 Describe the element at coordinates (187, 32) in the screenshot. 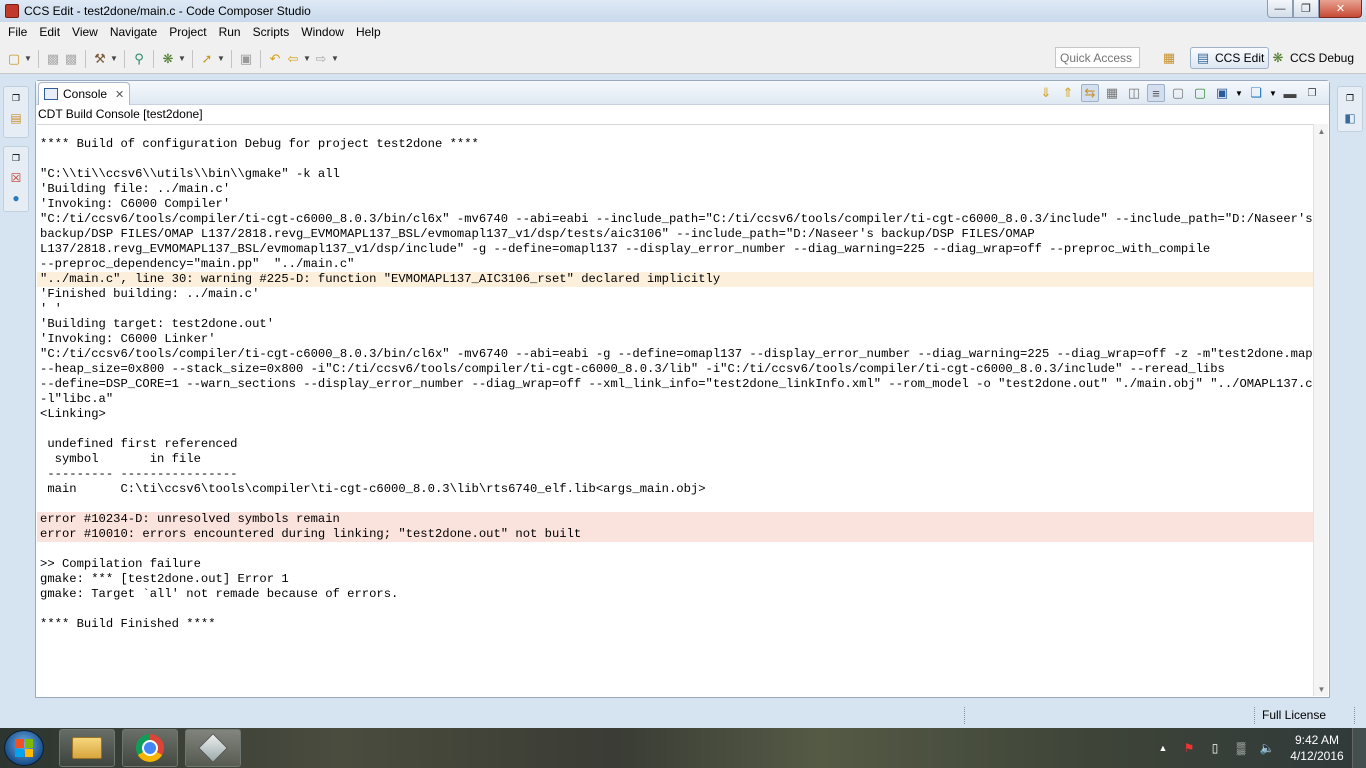

I see `menu-project: Project` at that location.